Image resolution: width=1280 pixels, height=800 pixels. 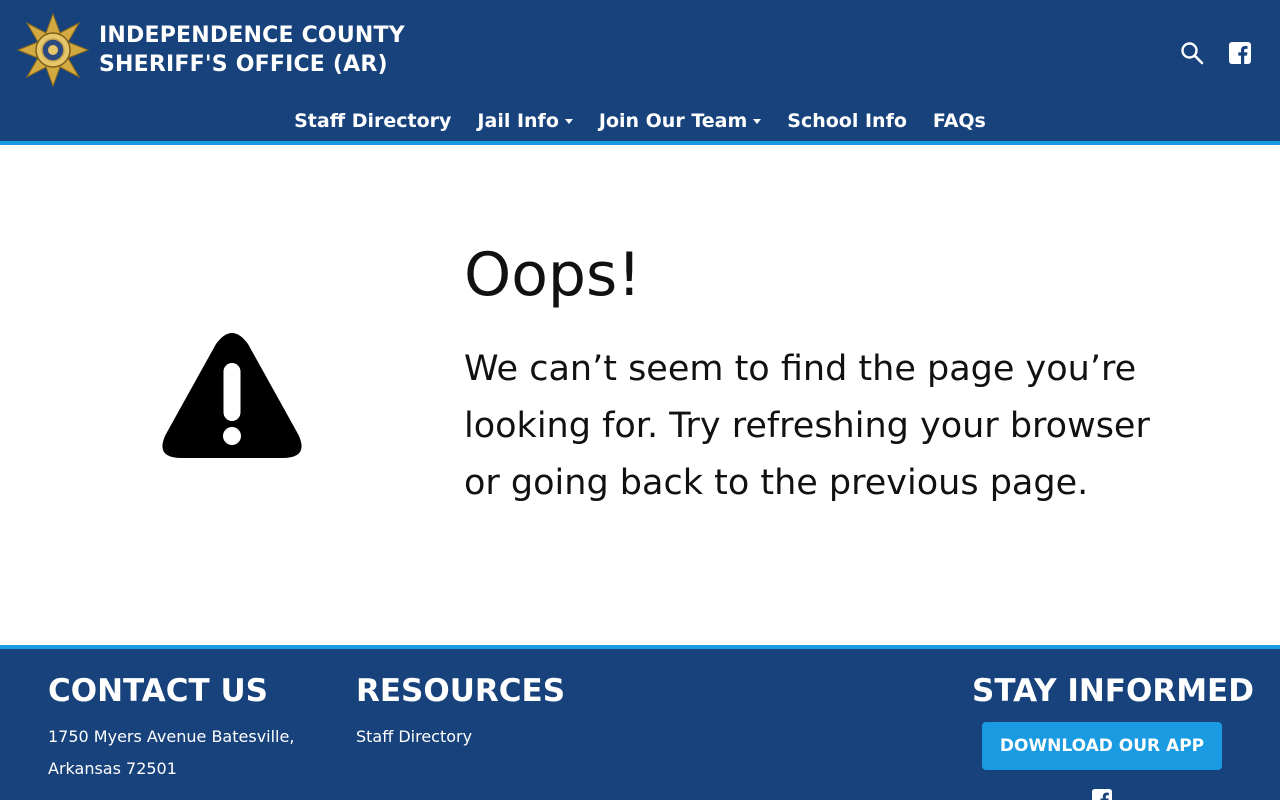 What do you see at coordinates (1102, 746) in the screenshot?
I see `download-app-button: DOWNLOAD OUR APP` at bounding box center [1102, 746].